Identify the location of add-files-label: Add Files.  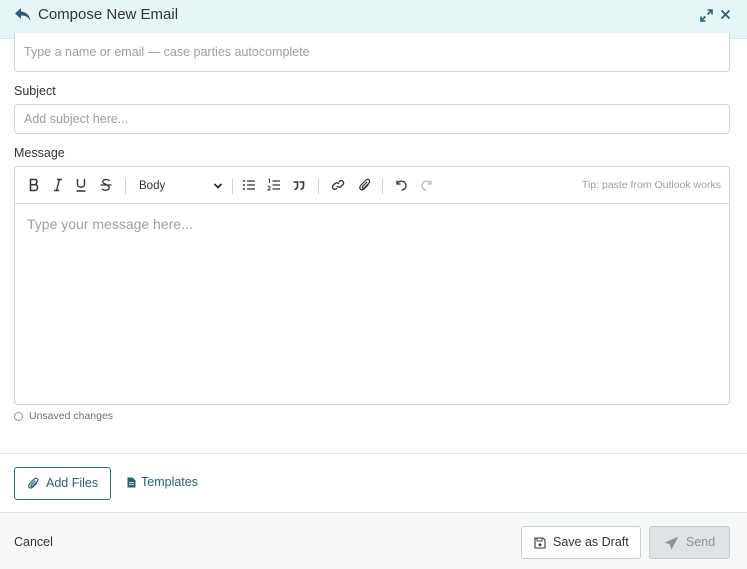
(72, 483).